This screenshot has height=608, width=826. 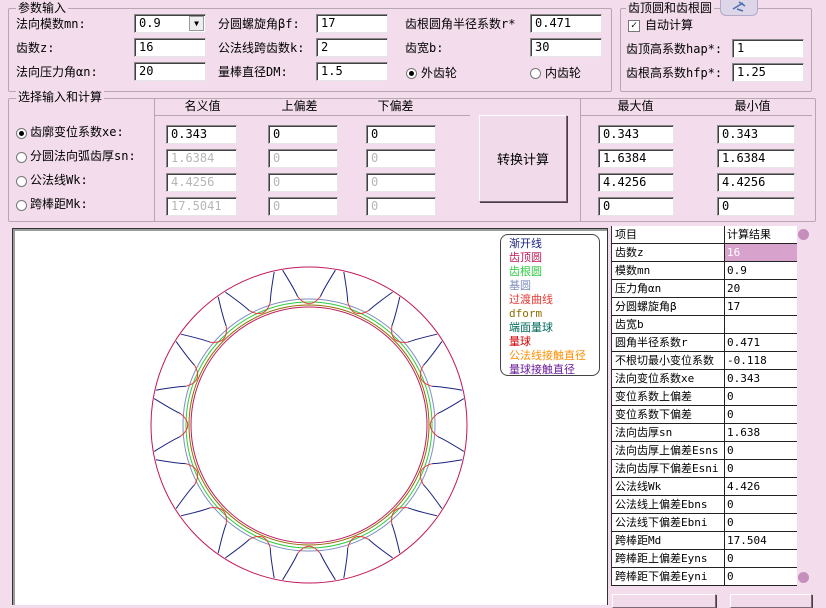 What do you see at coordinates (21, 133) in the screenshot?
I see `xe-radio` at bounding box center [21, 133].